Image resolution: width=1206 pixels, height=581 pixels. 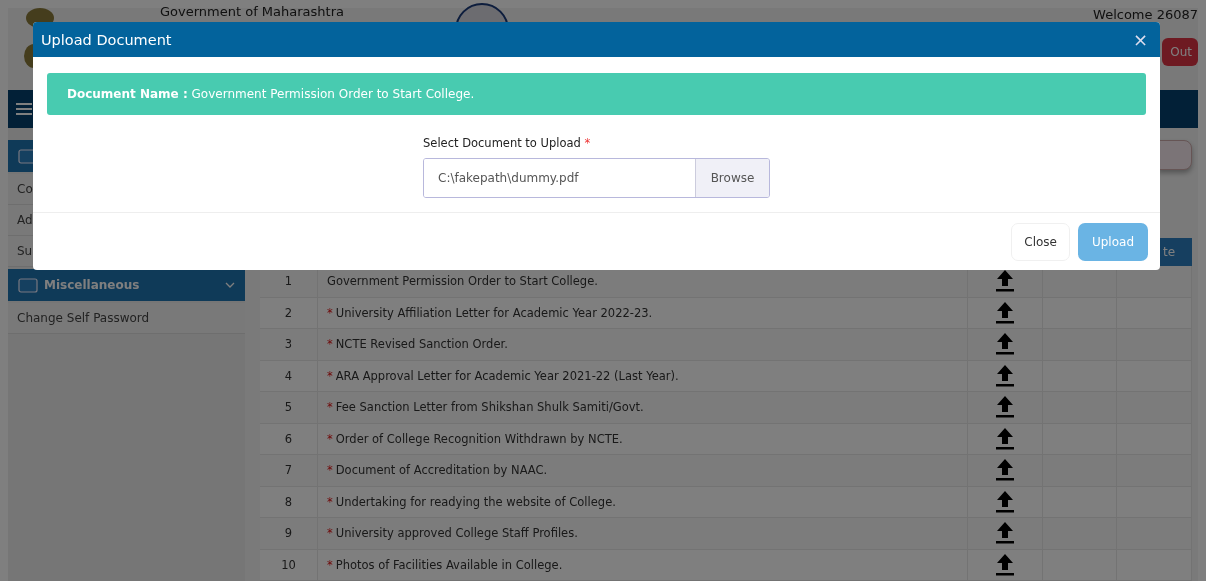 What do you see at coordinates (252, 11) in the screenshot?
I see `header-title: Government of Maharashtra` at bounding box center [252, 11].